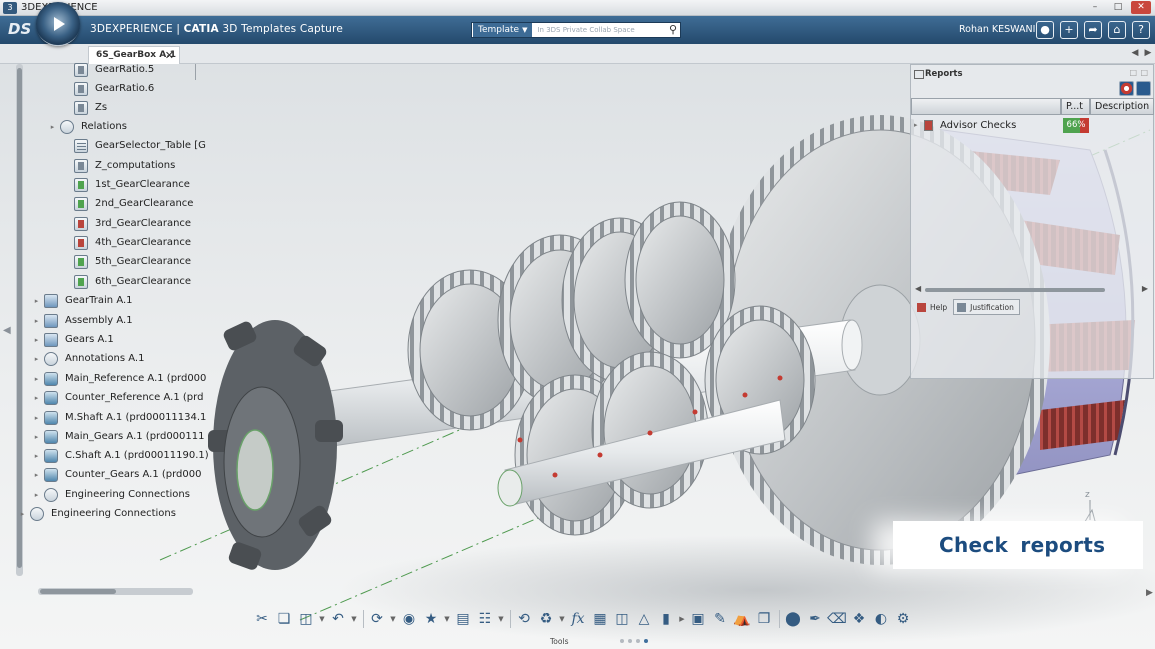 Image resolution: width=1155 pixels, height=649 pixels. What do you see at coordinates (322, 619) in the screenshot?
I see `paste-dropdown-icon: ▼` at bounding box center [322, 619].